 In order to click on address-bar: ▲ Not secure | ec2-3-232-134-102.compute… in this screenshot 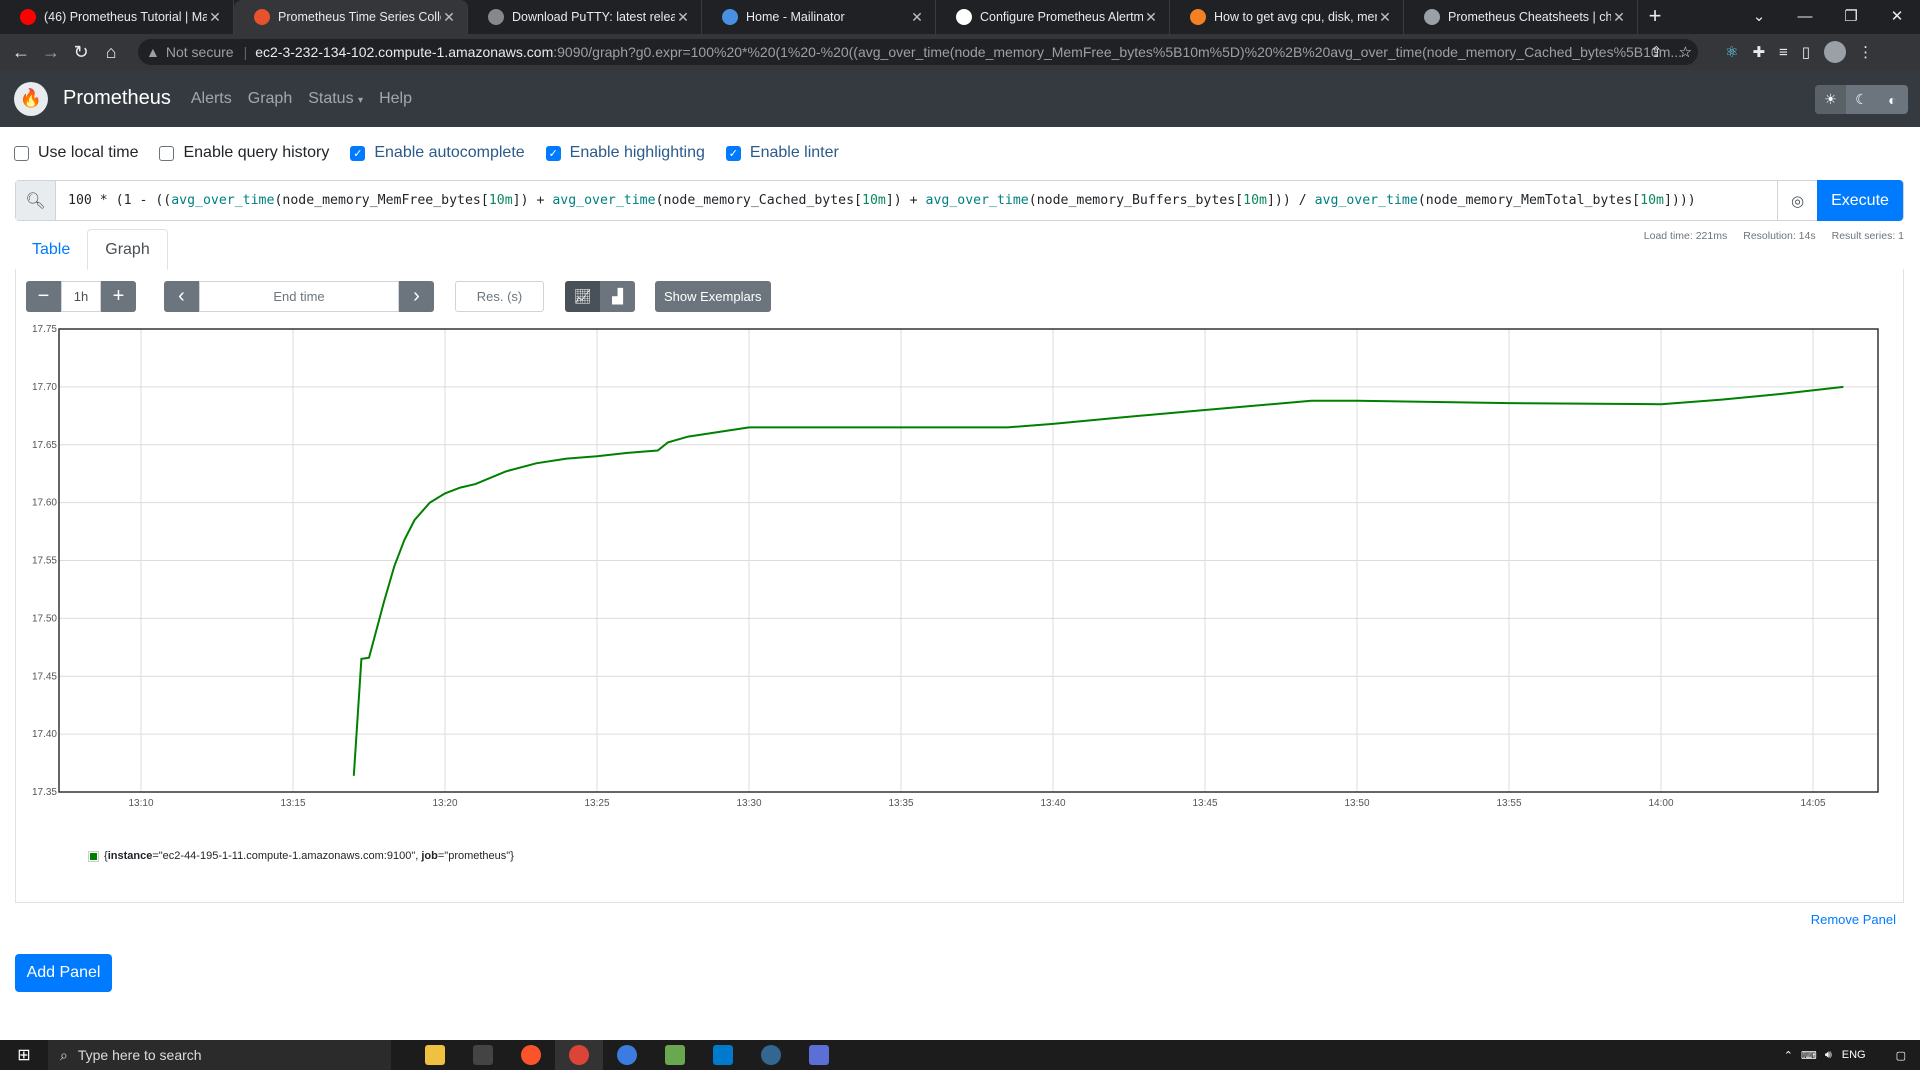, I will do `click(918, 52)`.